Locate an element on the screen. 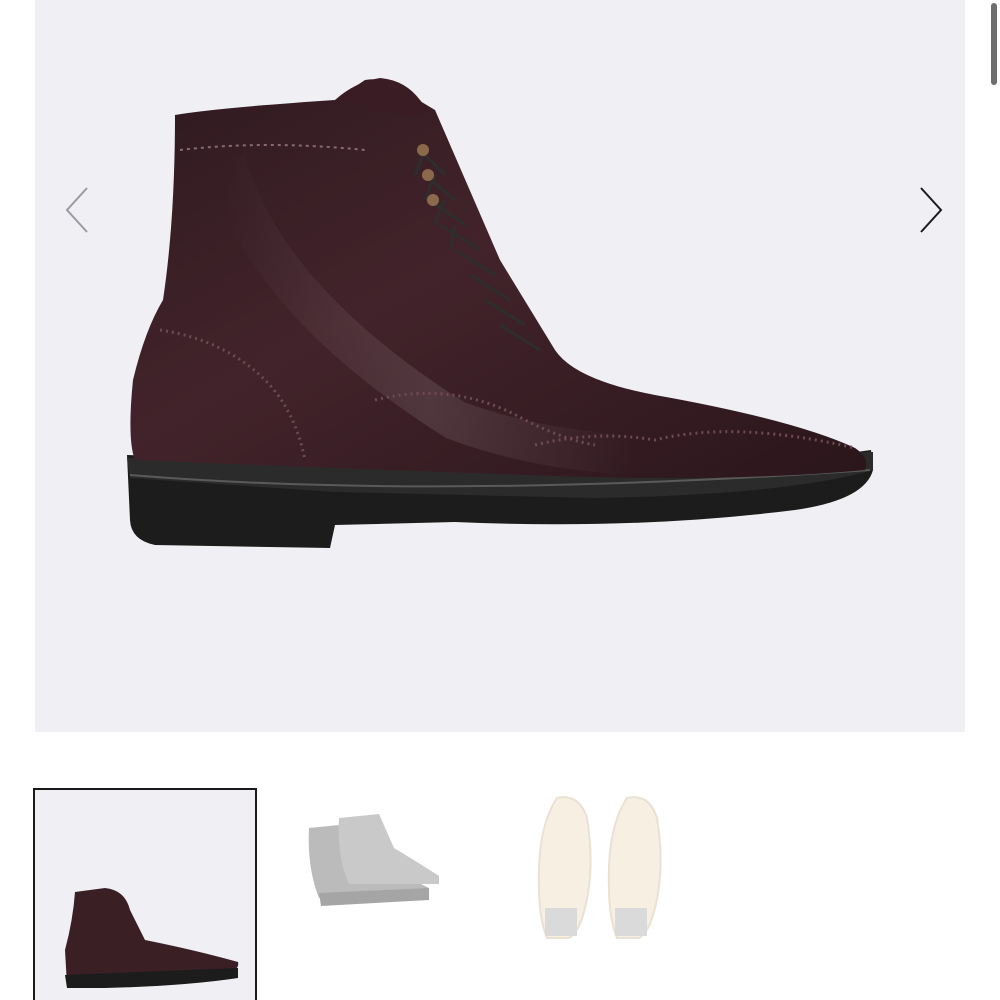  thumbnail-boot-side is located at coordinates (145, 894).